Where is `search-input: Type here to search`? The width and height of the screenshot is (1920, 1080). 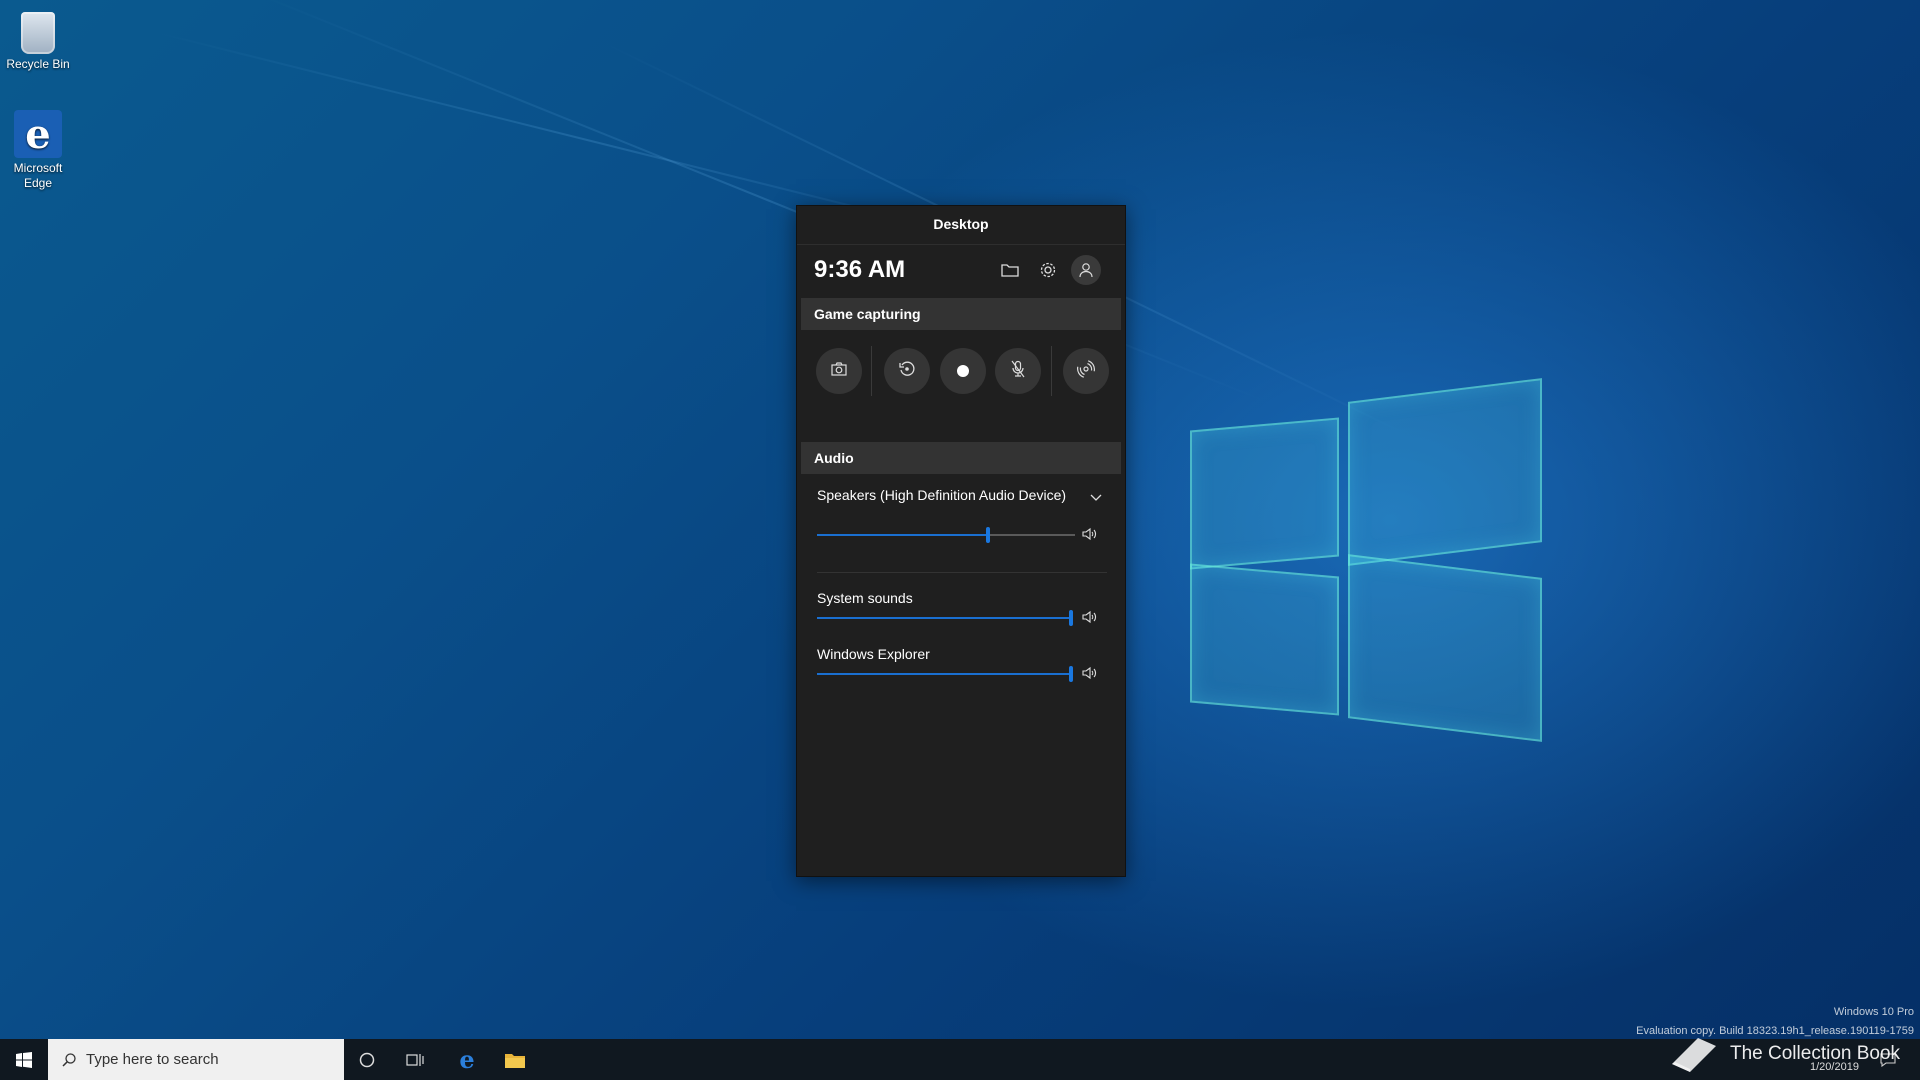
search-input: Type here to search is located at coordinates (196, 1059).